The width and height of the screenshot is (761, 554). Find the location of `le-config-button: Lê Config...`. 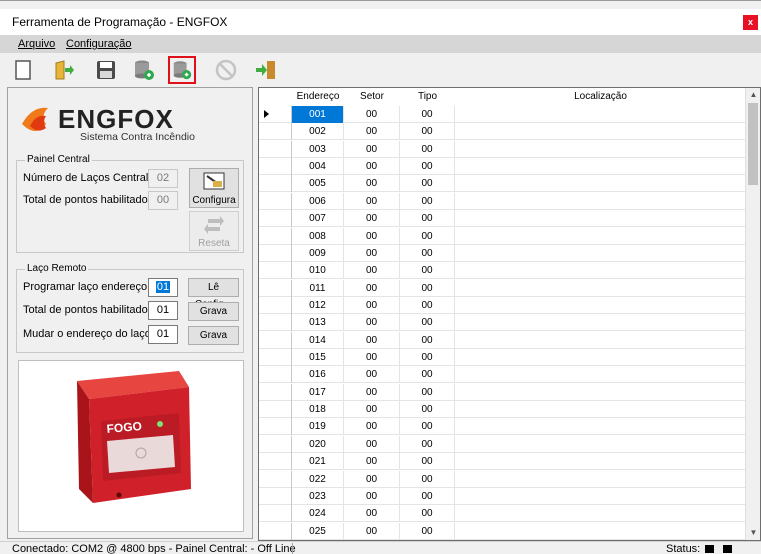

le-config-button: Lê Config... is located at coordinates (213, 294).